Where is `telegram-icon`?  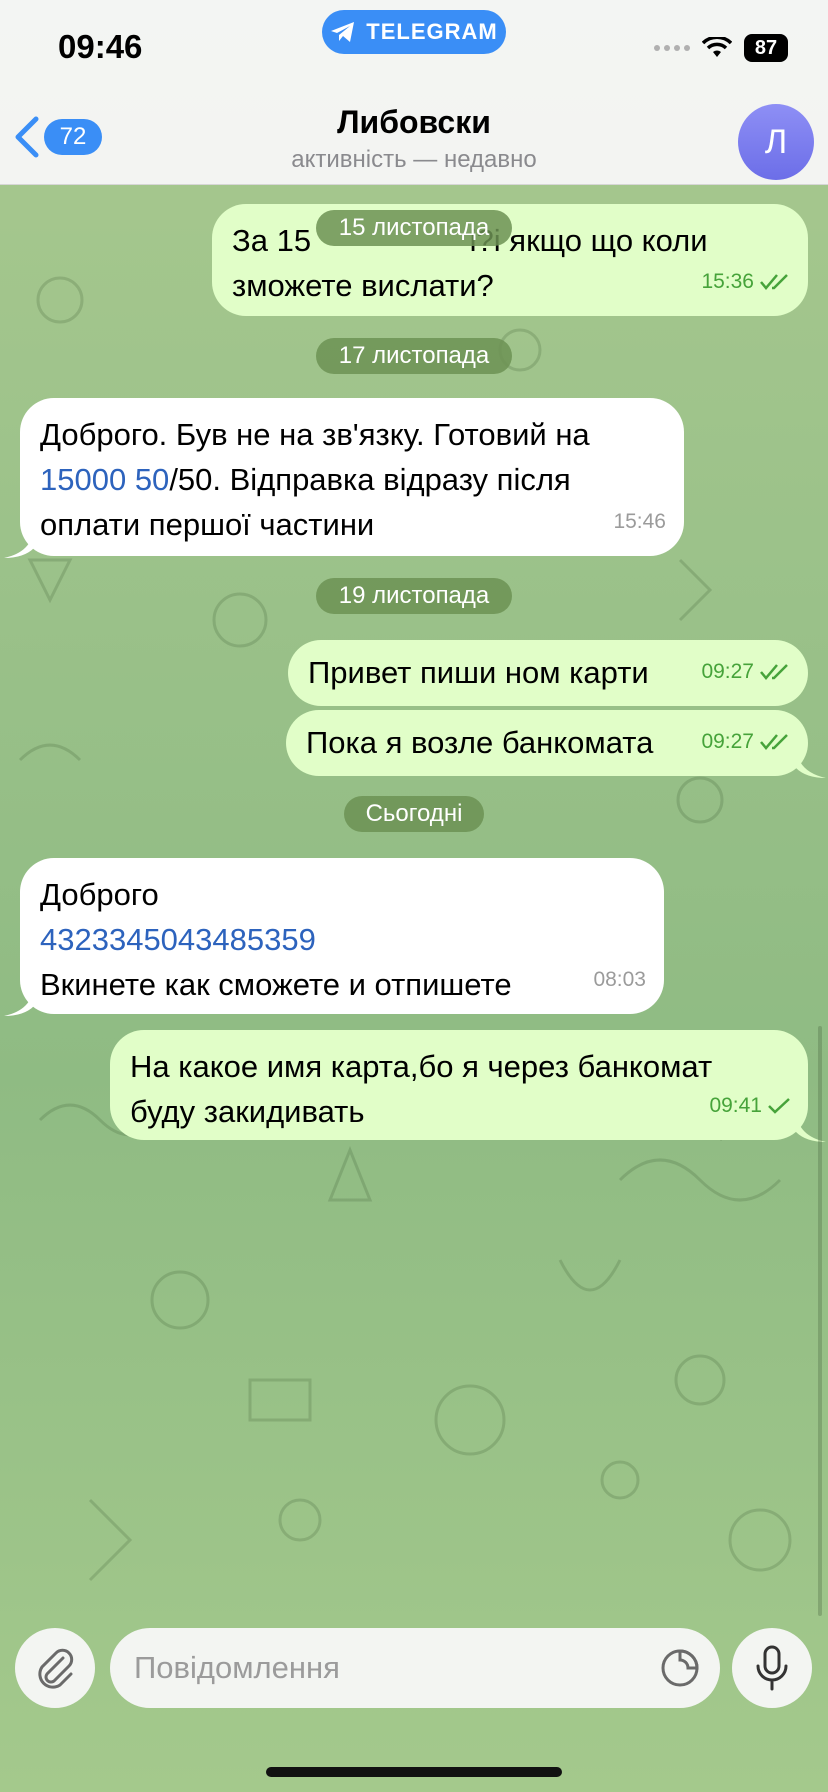
telegram-icon is located at coordinates (343, 32).